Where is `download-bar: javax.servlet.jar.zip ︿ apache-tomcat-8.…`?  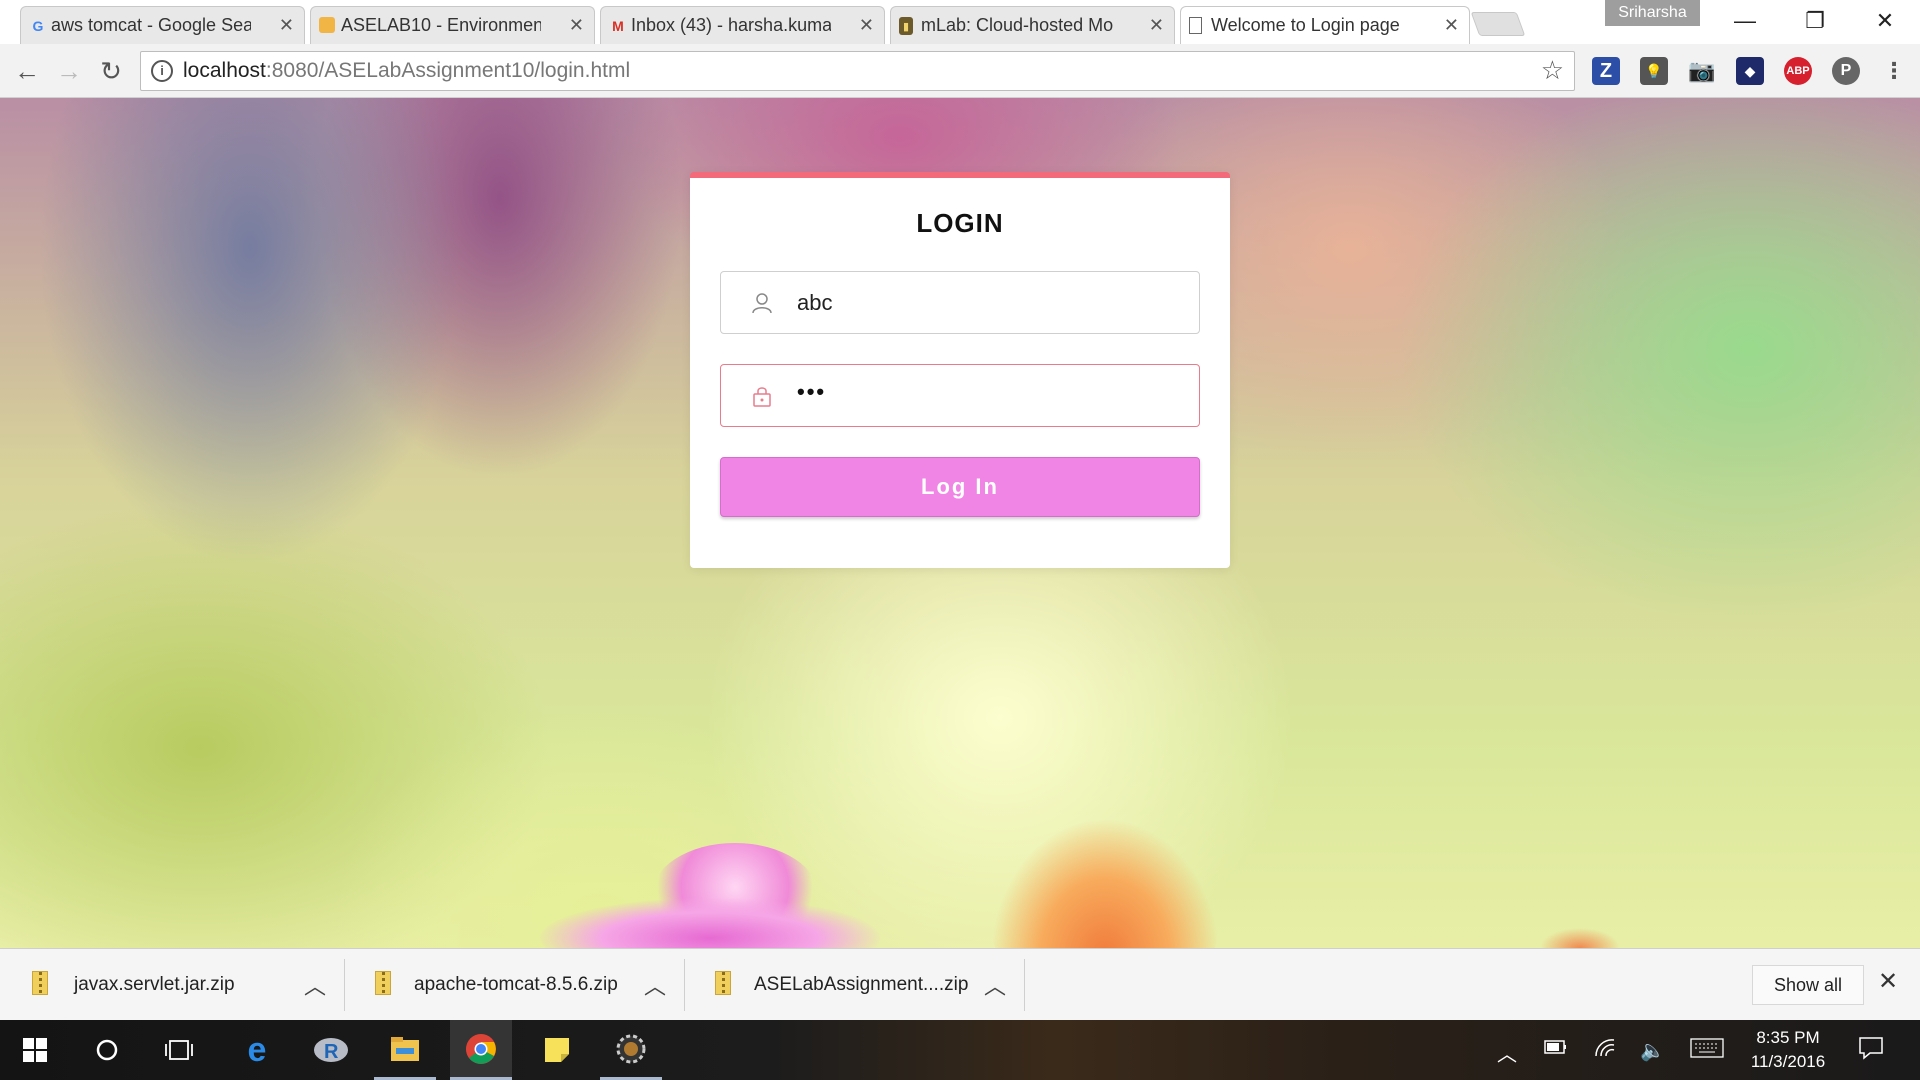 download-bar: javax.servlet.jar.zip ︿ apache-tomcat-8.… is located at coordinates (960, 984).